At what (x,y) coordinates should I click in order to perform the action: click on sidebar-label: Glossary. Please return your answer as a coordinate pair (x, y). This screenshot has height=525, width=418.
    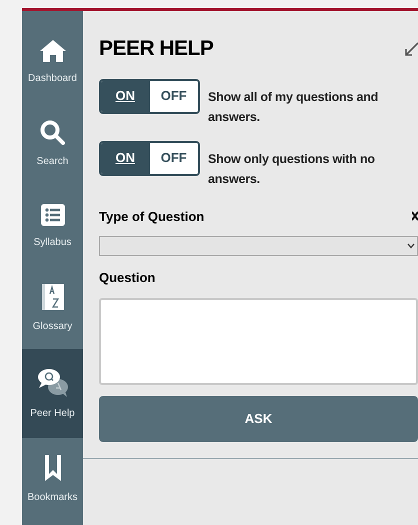
    Looking at the image, I should click on (52, 327).